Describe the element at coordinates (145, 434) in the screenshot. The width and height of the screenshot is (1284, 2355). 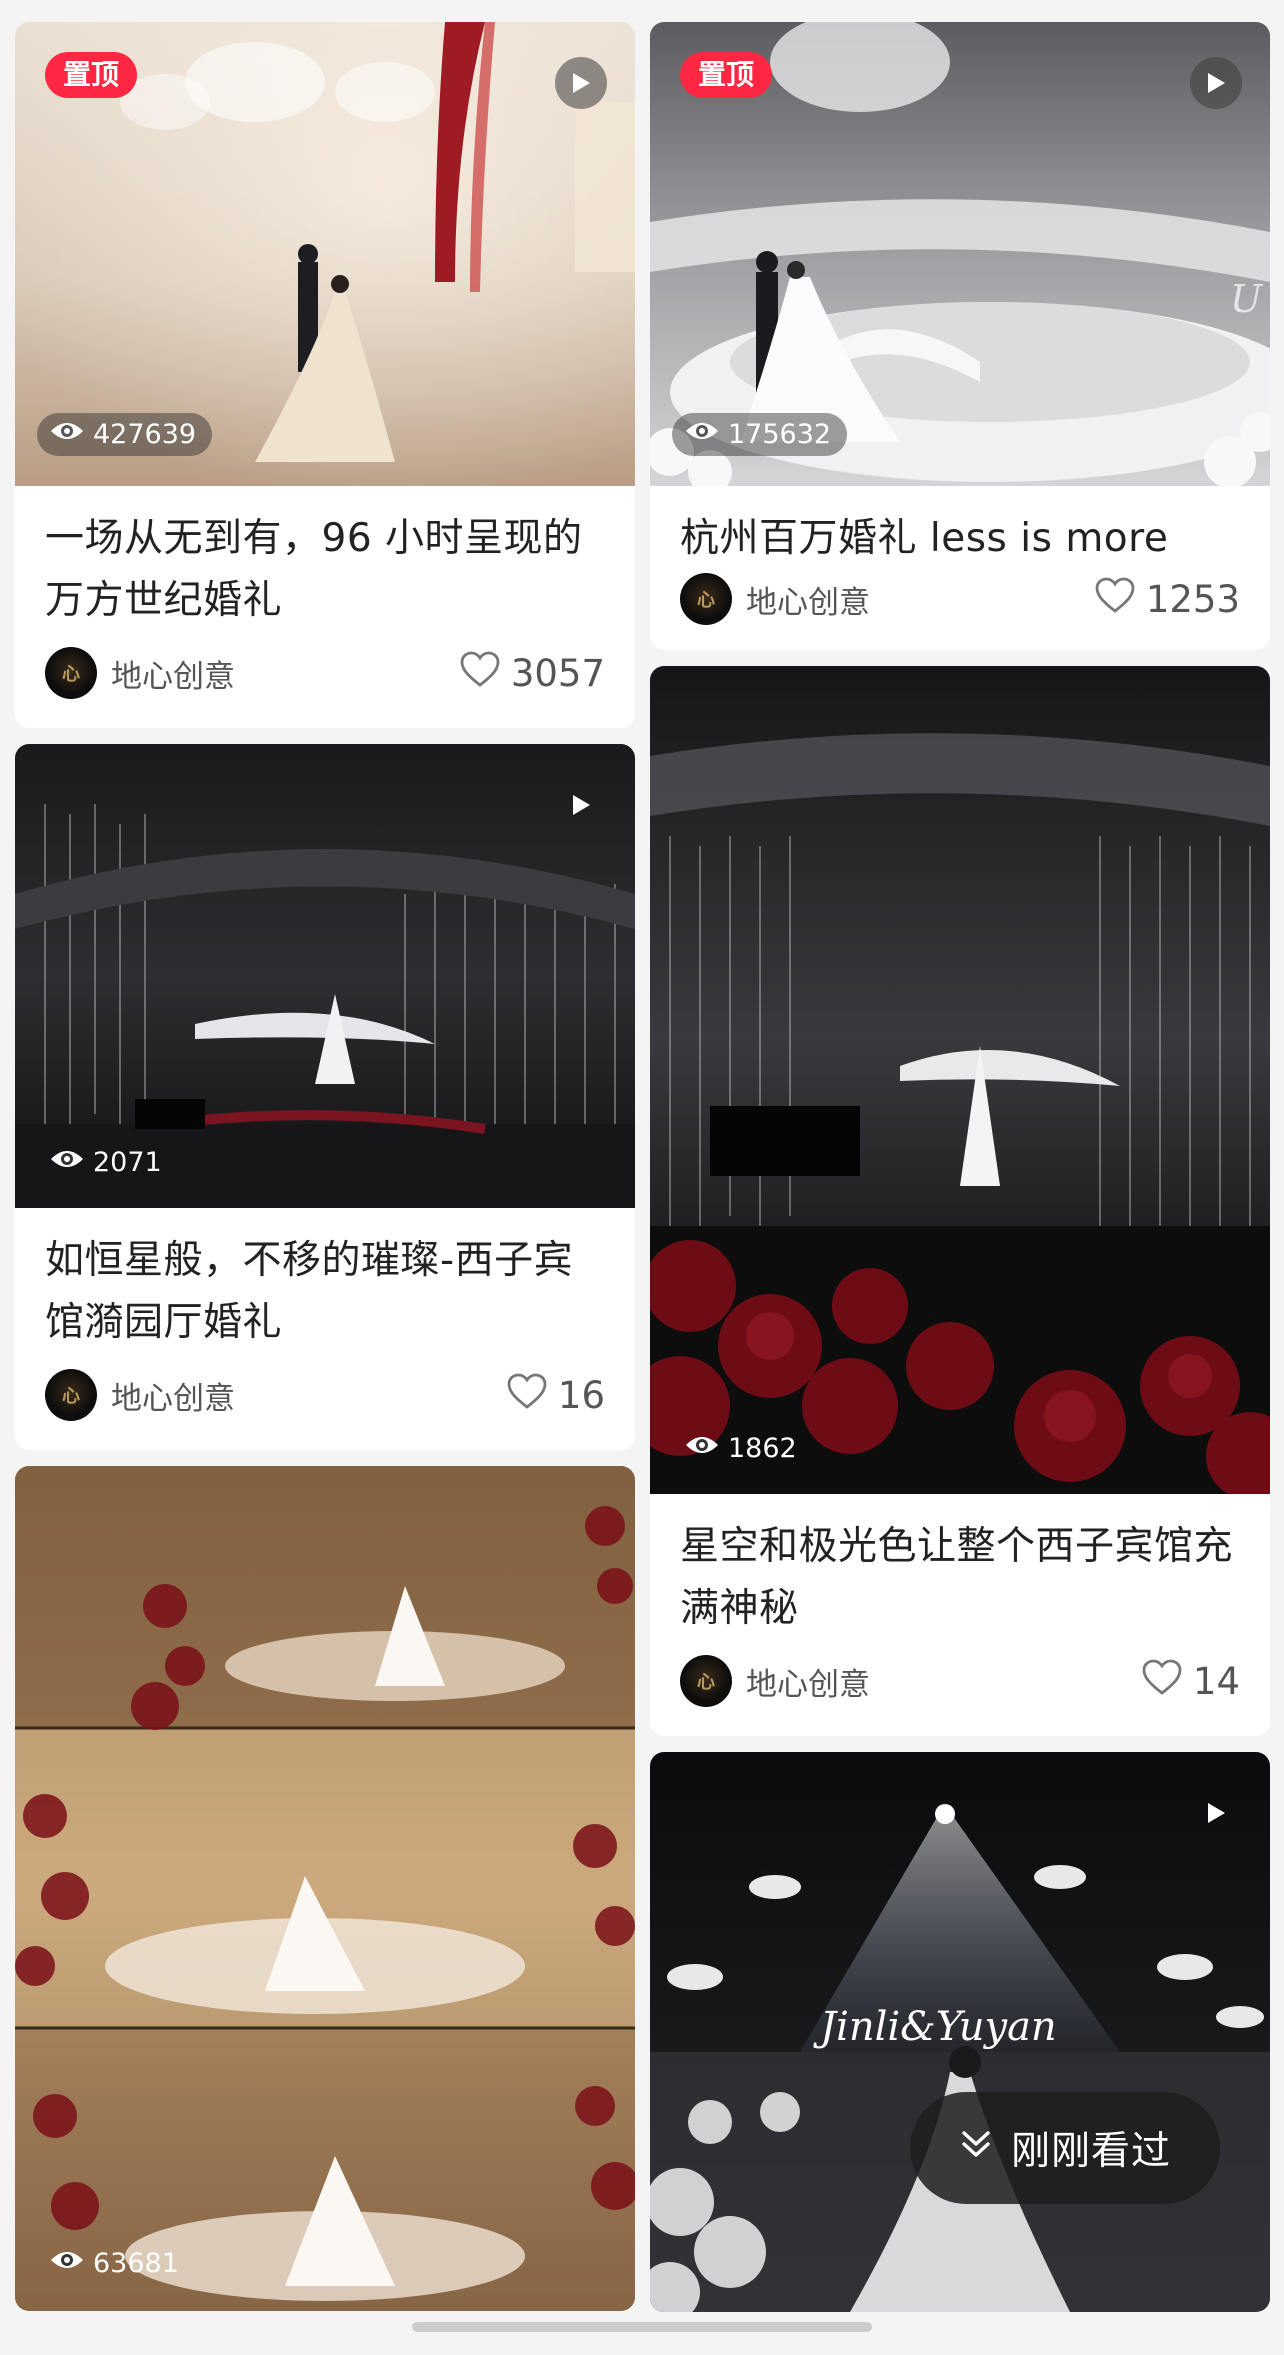
I see `view-count-value: 427639` at that location.